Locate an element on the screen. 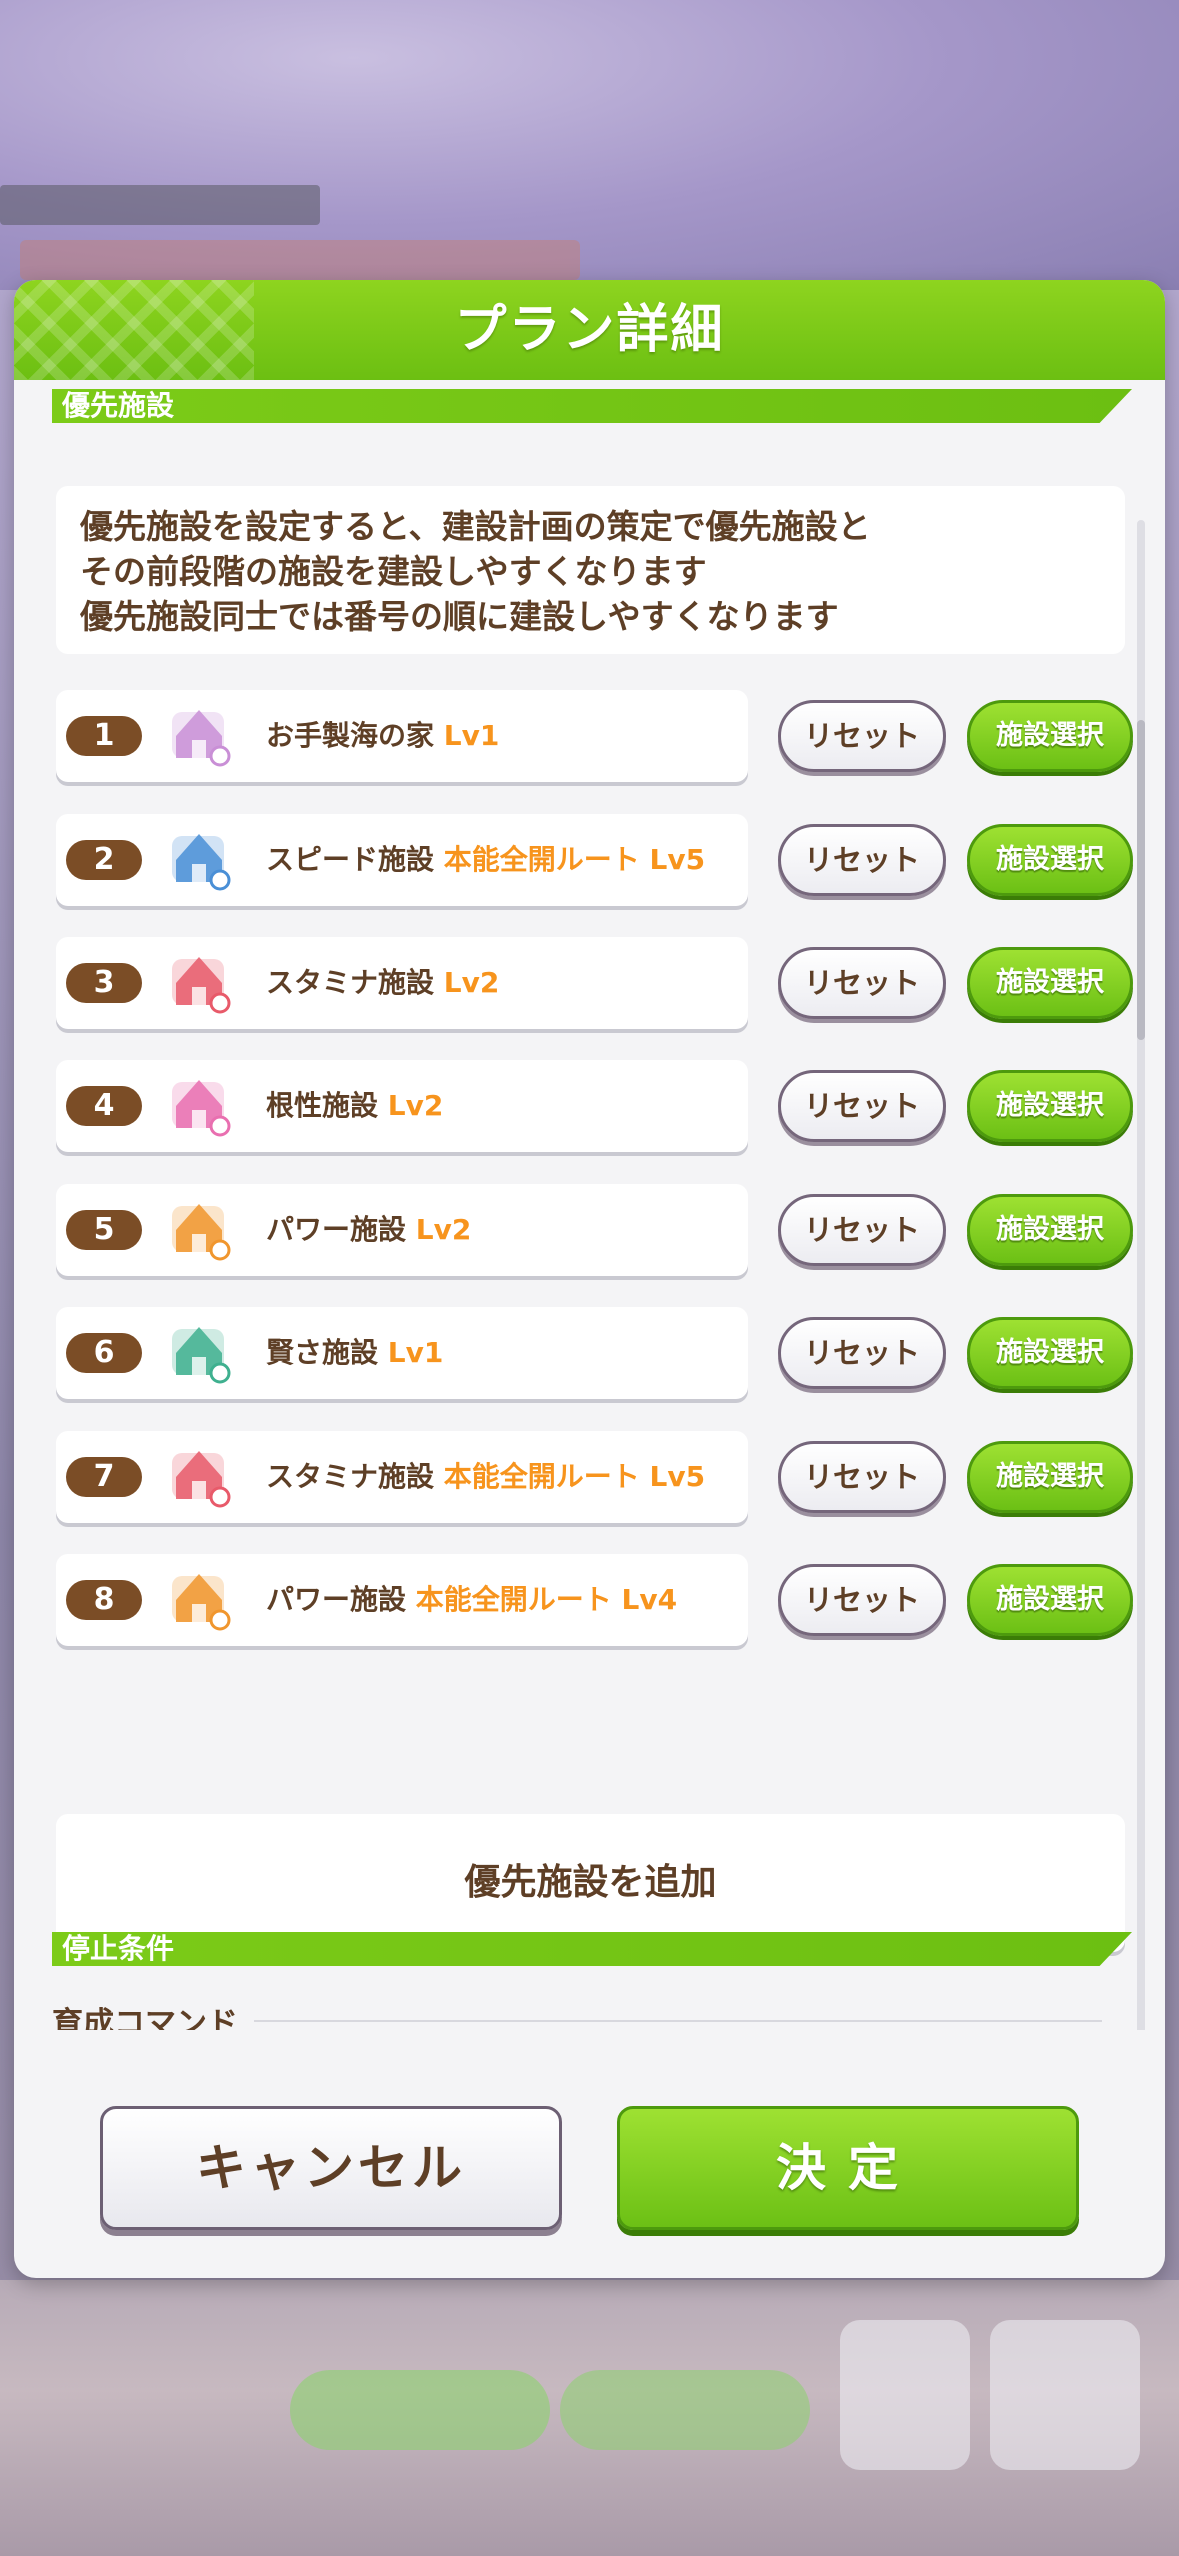  confirm-button: 決定 is located at coordinates (848, 2168).